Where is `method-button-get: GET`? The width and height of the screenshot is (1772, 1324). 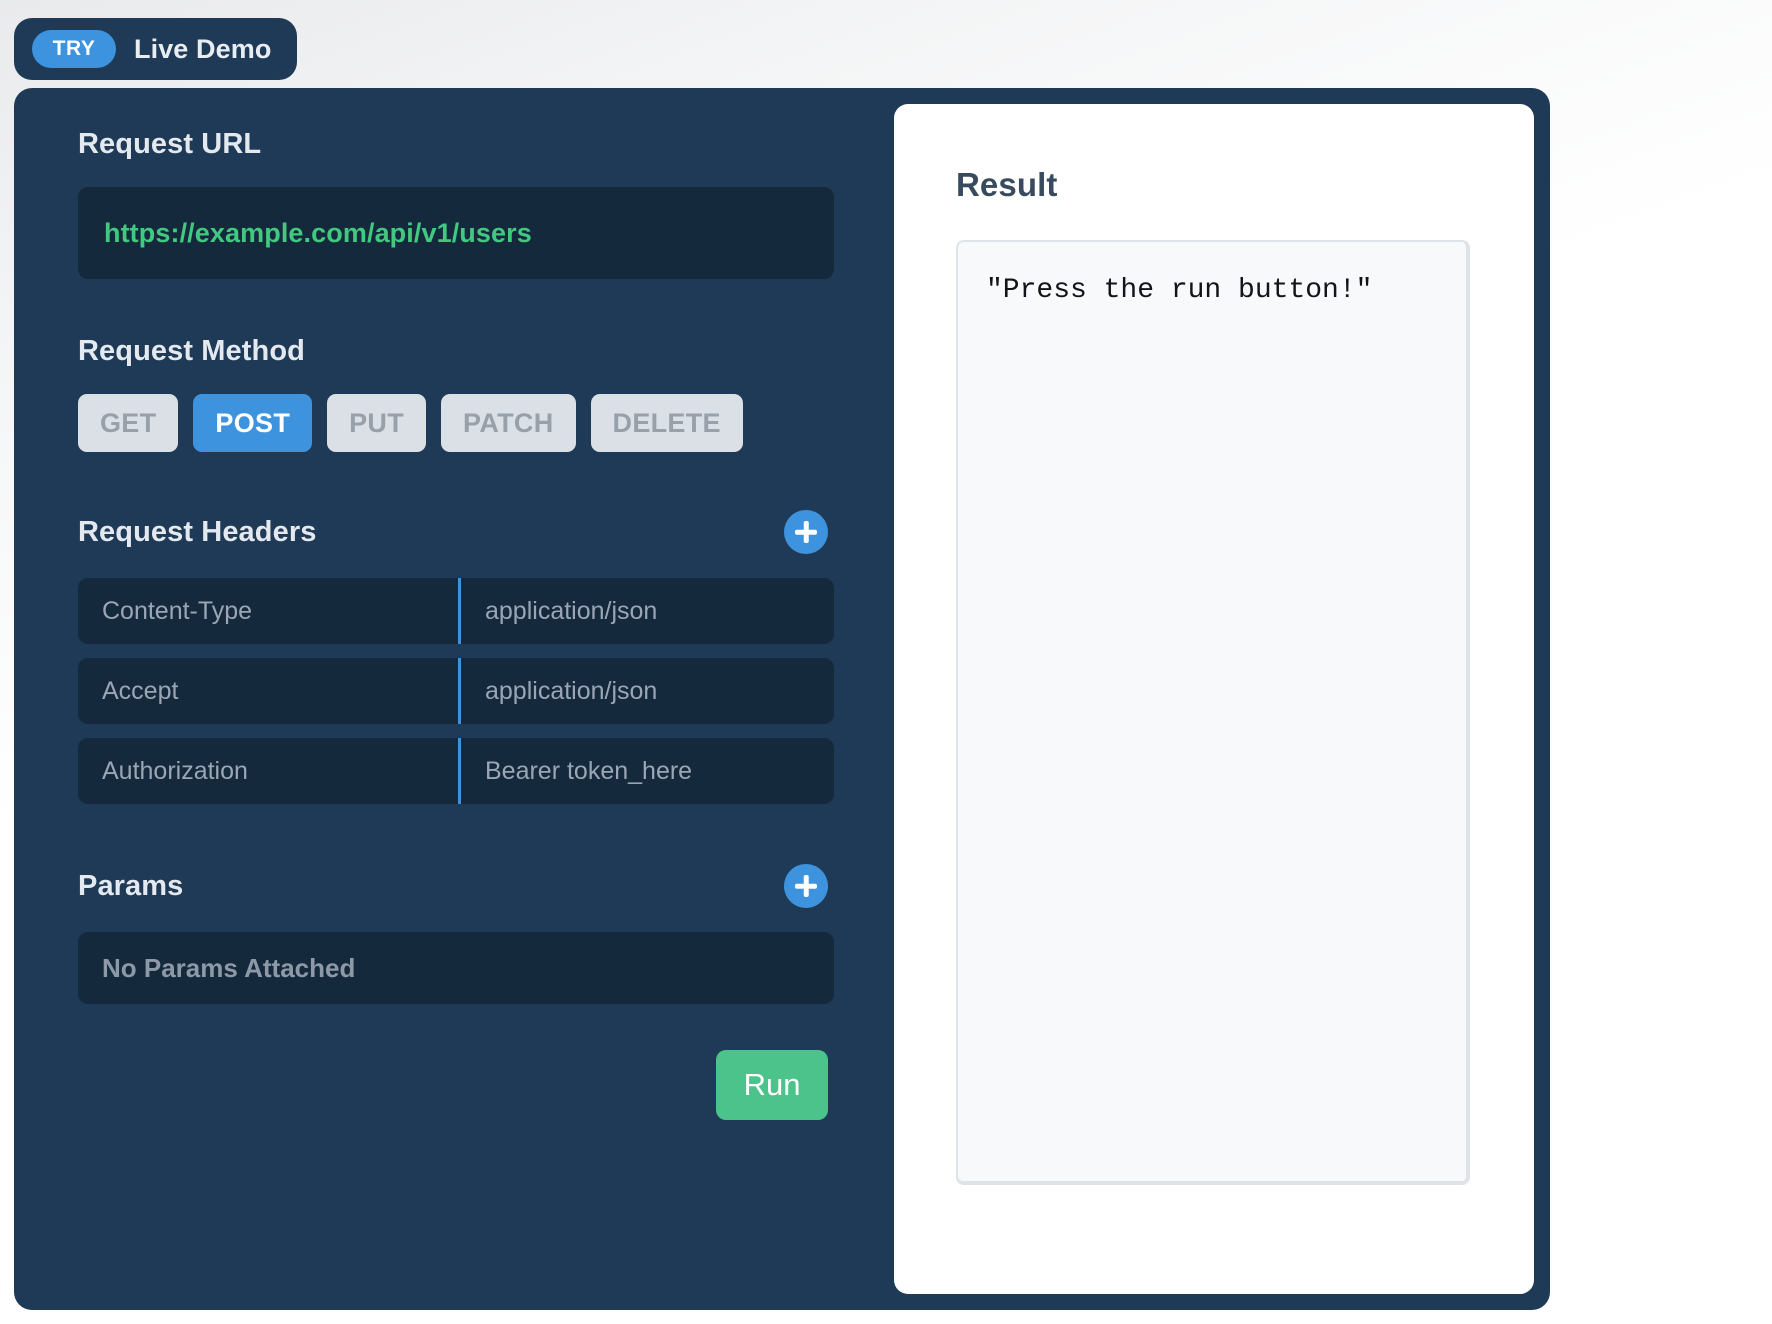
method-button-get: GET is located at coordinates (128, 423).